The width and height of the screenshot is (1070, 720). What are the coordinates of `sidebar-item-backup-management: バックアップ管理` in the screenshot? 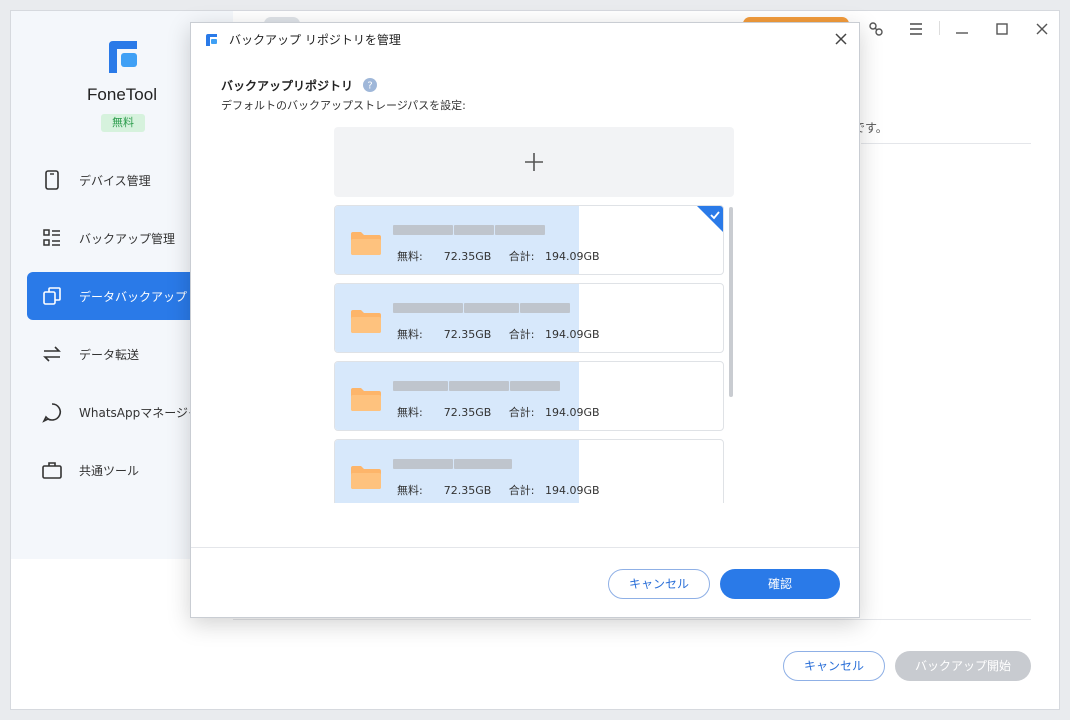 It's located at (122, 238).